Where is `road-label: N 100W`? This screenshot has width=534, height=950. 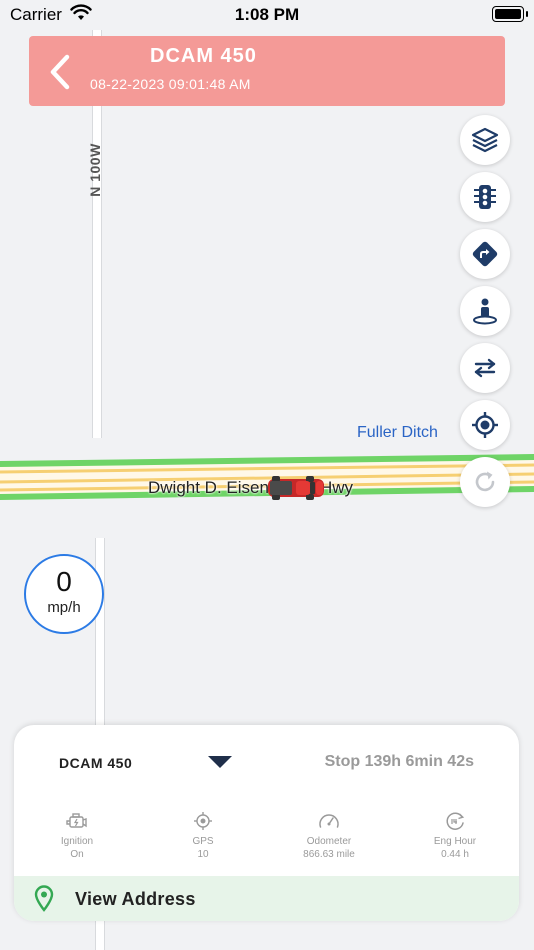 road-label: N 100W is located at coordinates (95, 170).